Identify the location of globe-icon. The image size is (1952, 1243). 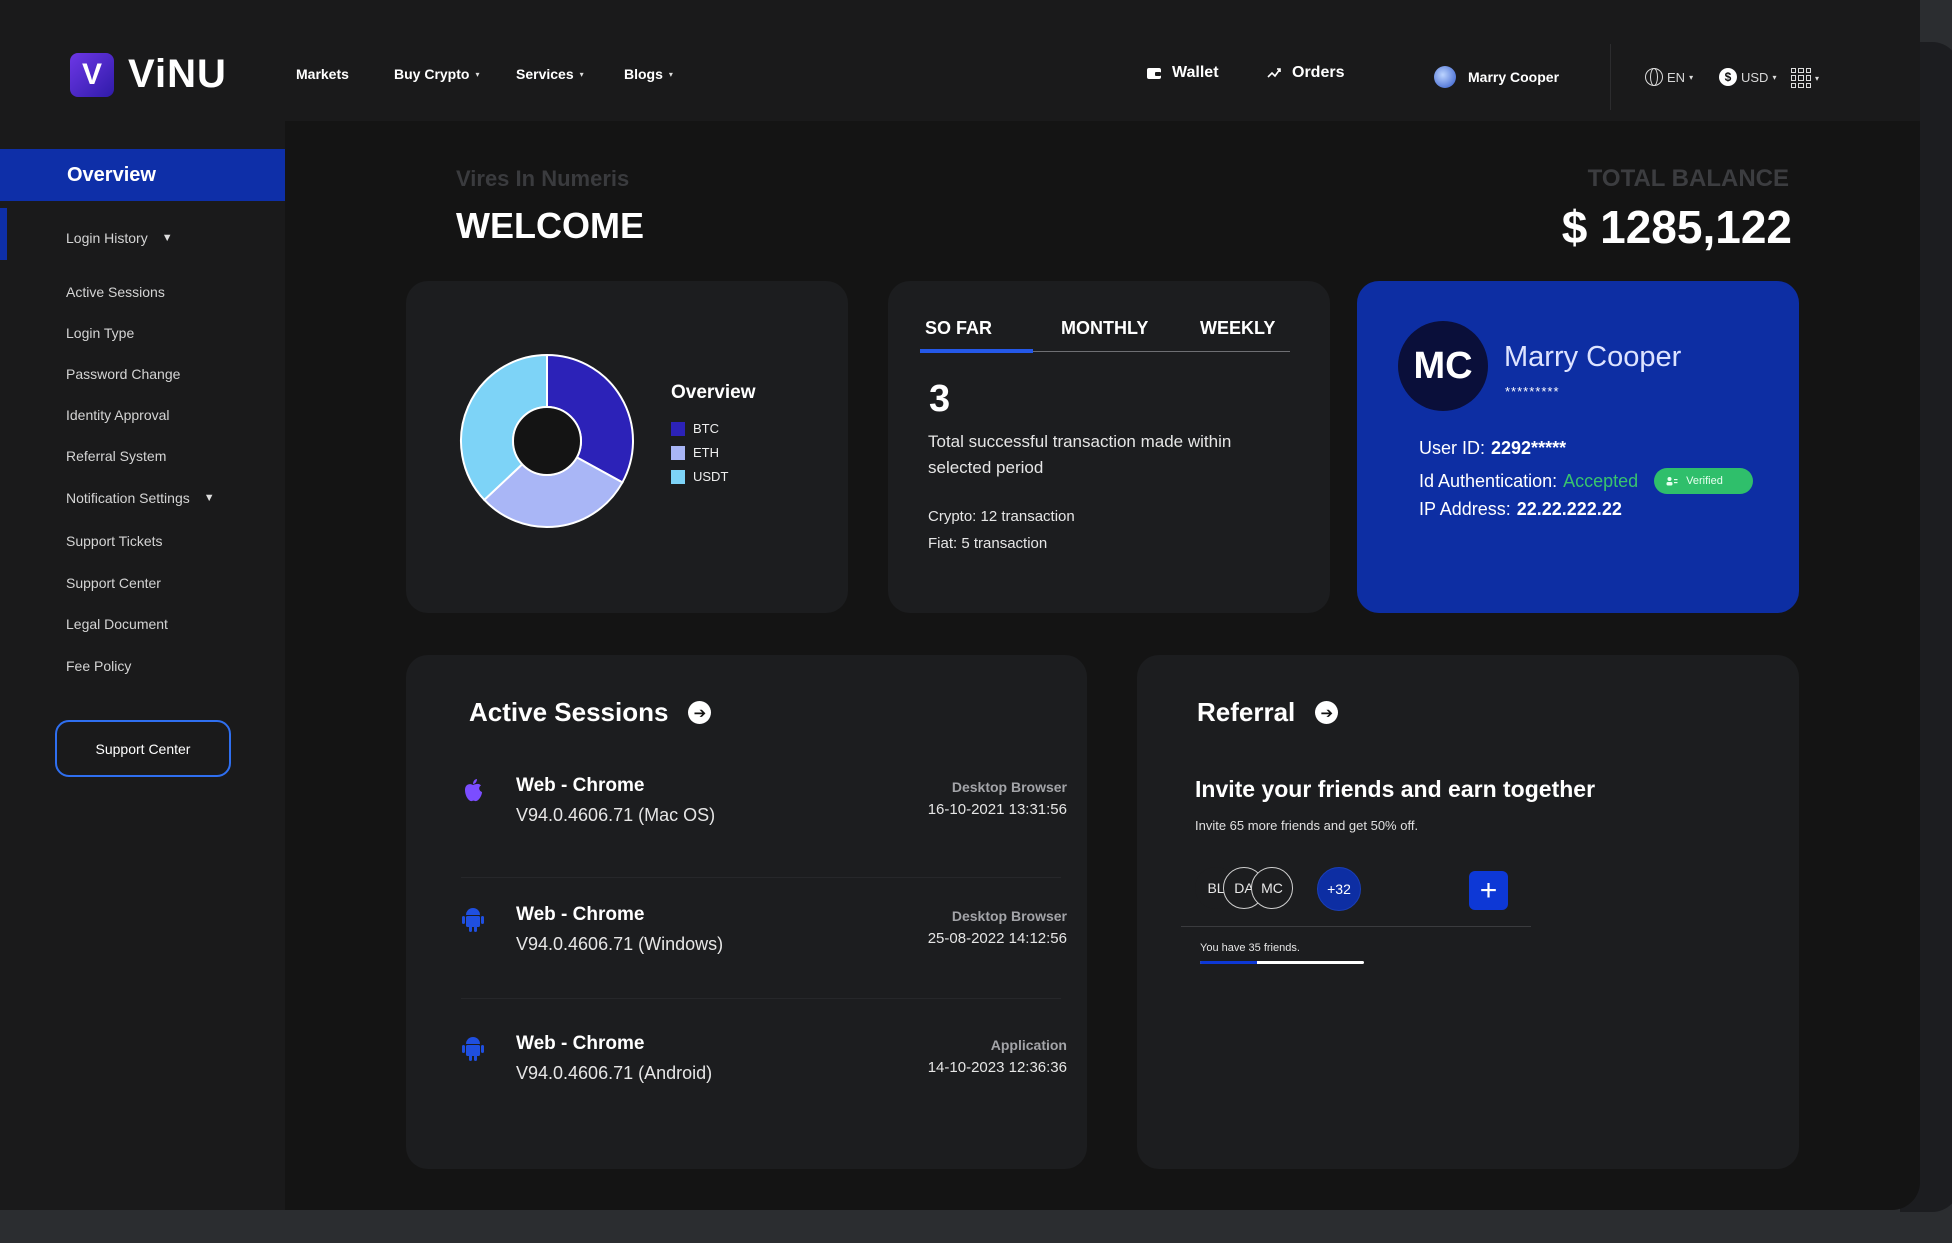
(1654, 77).